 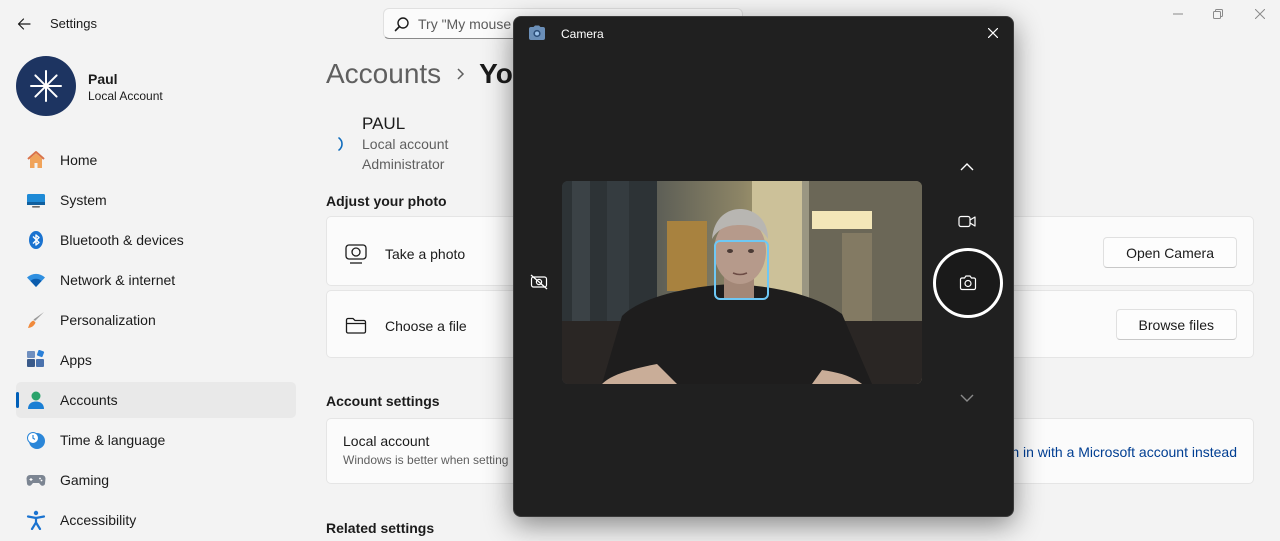 I want to click on sidebar-item-accessibility: Accessibility, so click(x=156, y=520).